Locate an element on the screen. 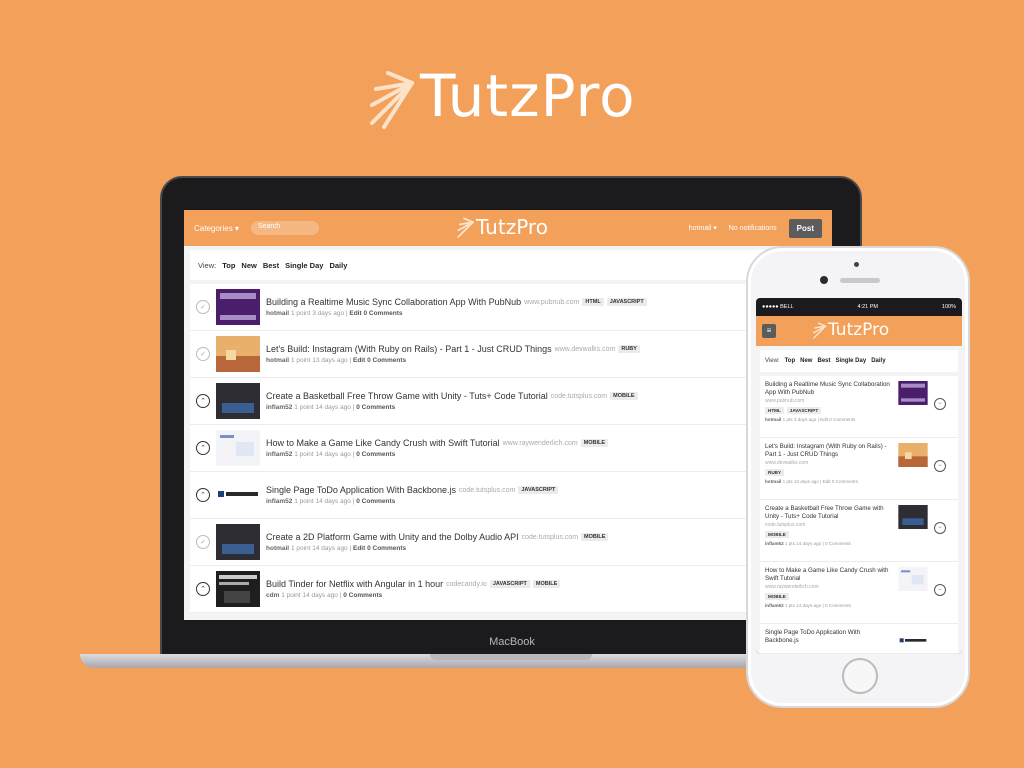  categories-dropdown: Categories ▾ is located at coordinates (216, 228).